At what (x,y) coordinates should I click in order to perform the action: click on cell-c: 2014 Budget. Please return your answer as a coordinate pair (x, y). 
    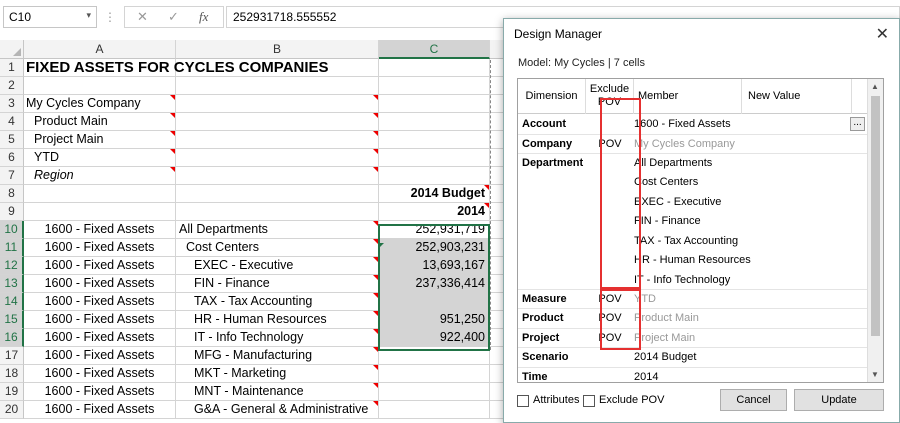
    Looking at the image, I should click on (434, 194).